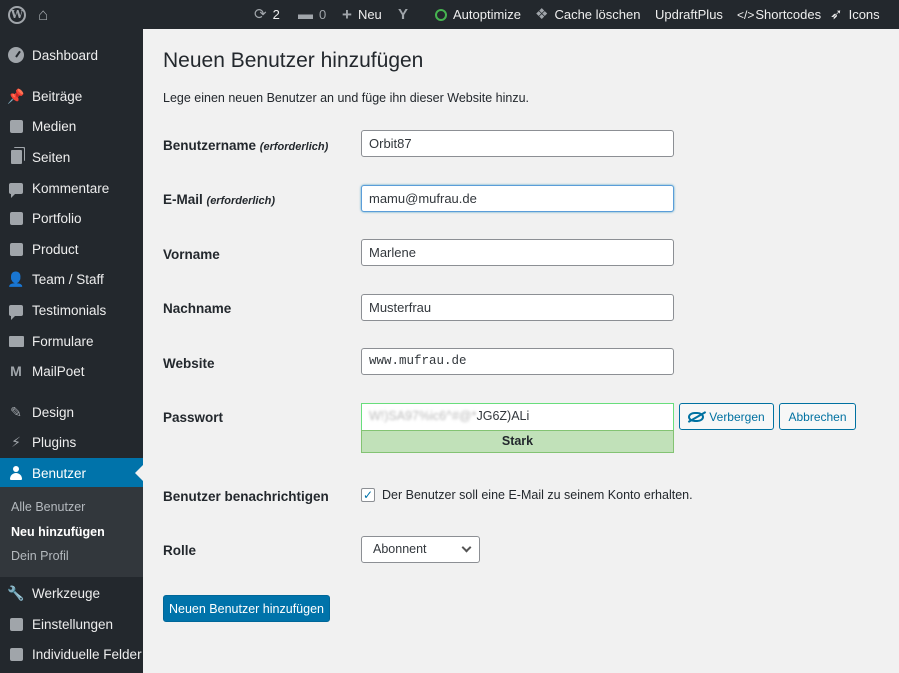 This screenshot has height=673, width=899. I want to click on yoast-icon: Y, so click(403, 14).